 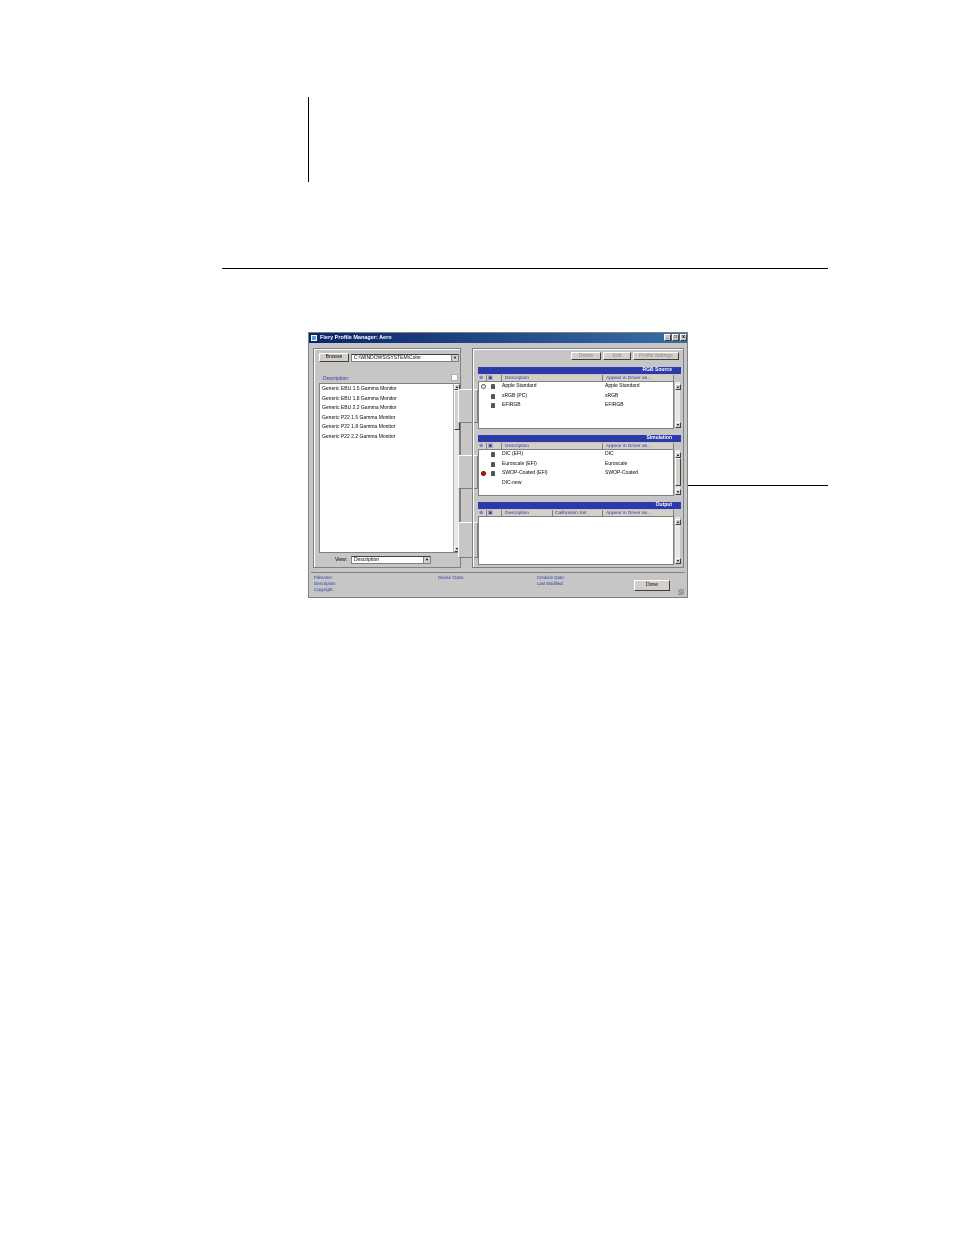 What do you see at coordinates (579, 541) in the screenshot?
I see `output-list: ▲ ▼` at bounding box center [579, 541].